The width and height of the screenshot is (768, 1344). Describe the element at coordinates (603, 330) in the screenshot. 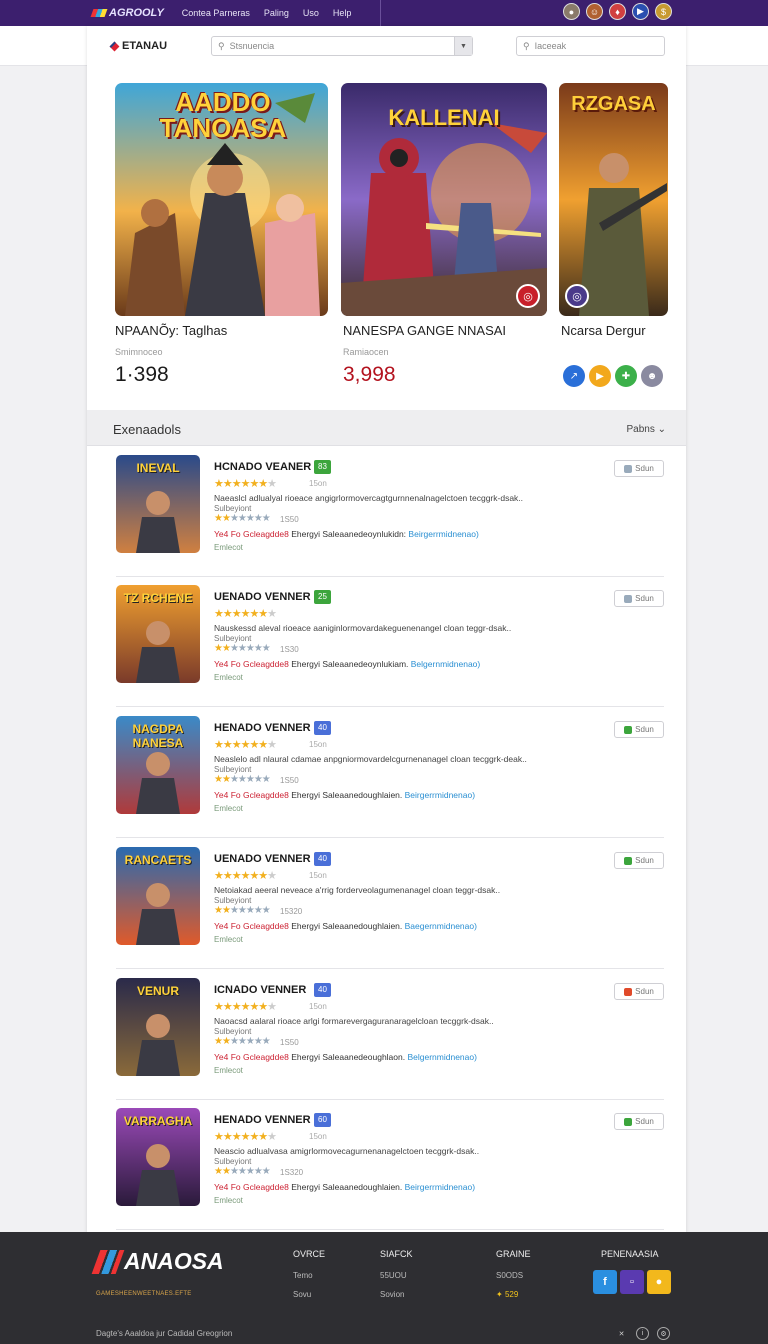

I see `featured-title: Ncarsa Dergur` at that location.